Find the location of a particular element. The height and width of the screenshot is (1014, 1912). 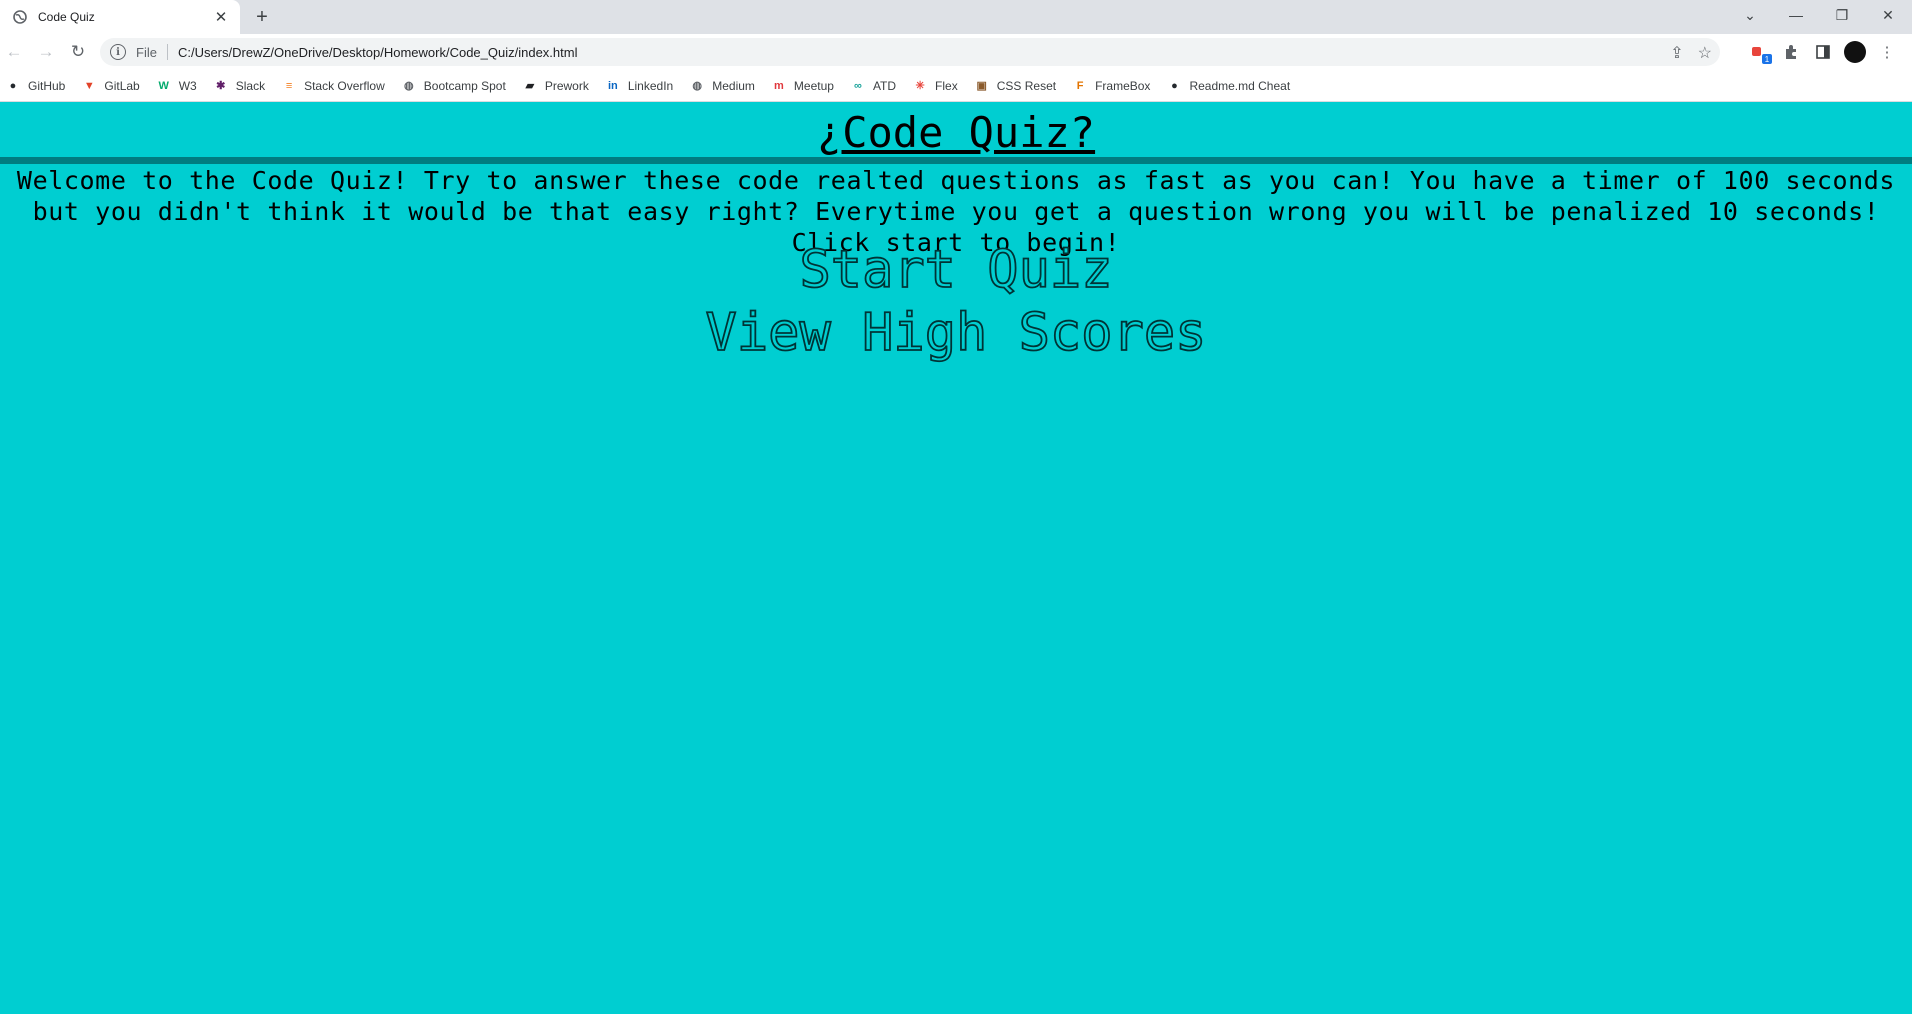

title-divider is located at coordinates (956, 160).